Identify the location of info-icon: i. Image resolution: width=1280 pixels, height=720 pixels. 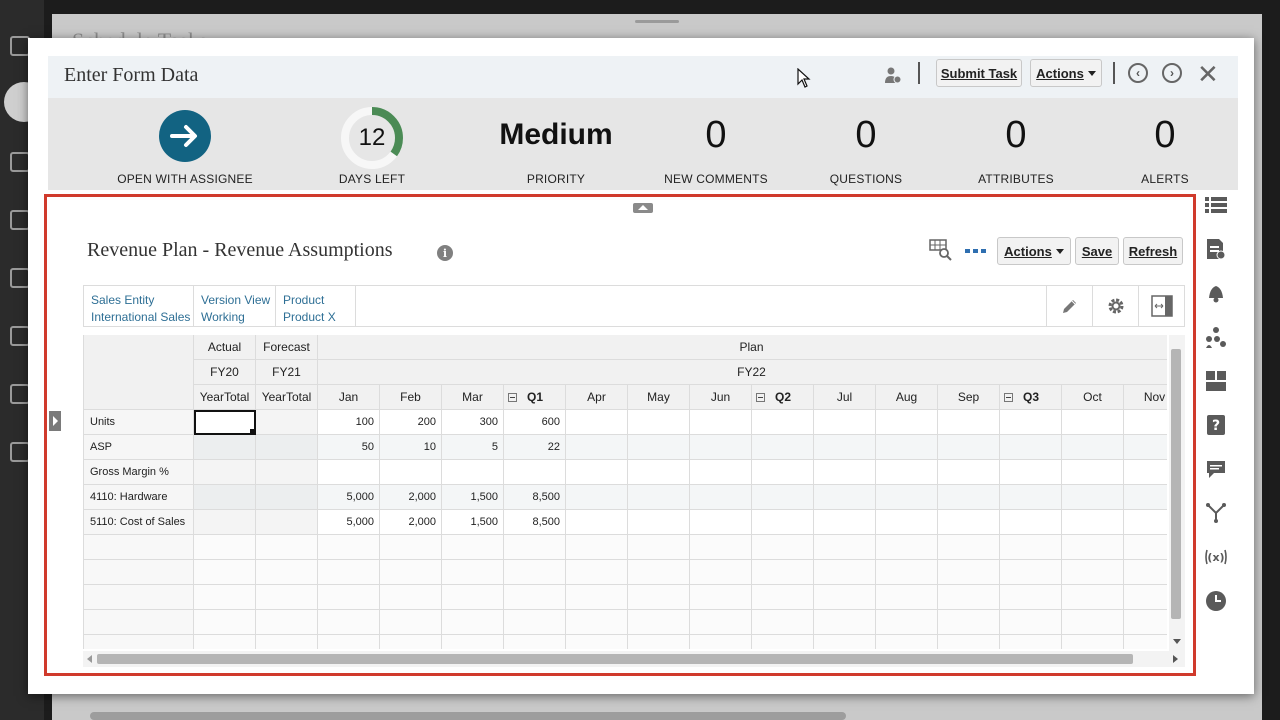
(445, 253).